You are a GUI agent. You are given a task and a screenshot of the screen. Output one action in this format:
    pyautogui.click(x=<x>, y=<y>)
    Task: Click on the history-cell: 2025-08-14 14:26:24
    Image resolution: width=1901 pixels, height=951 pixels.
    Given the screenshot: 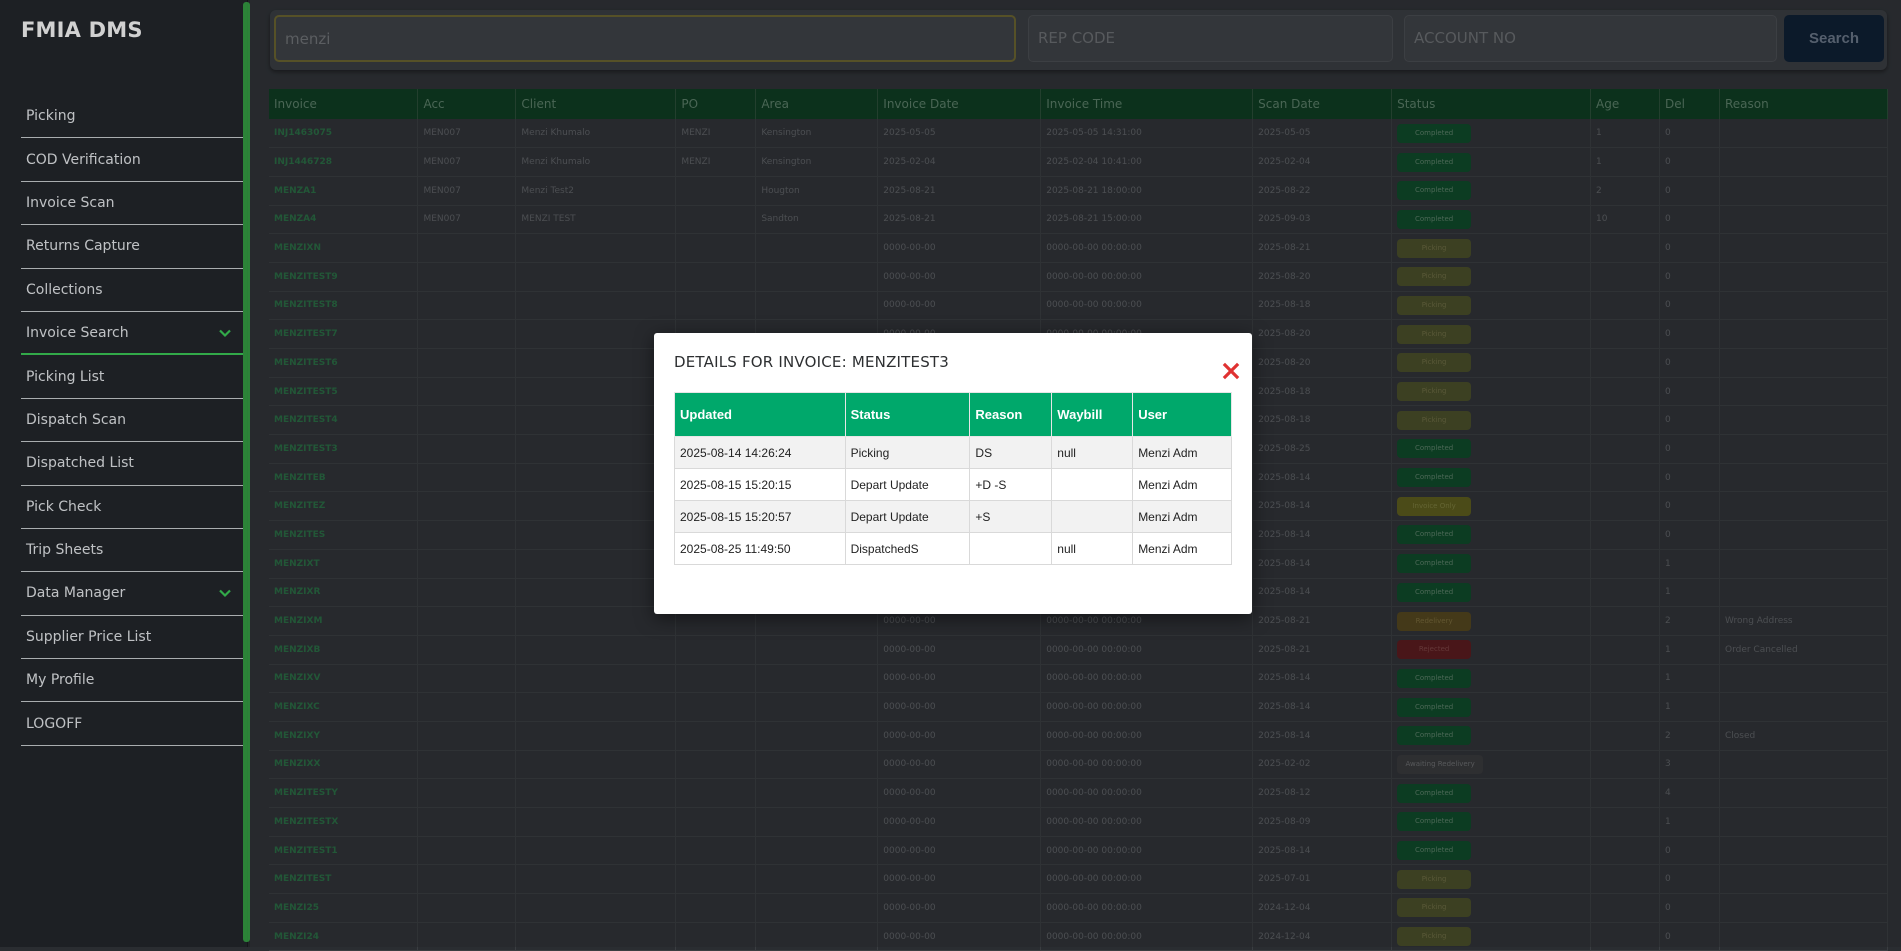 What is the action you would take?
    pyautogui.click(x=760, y=452)
    